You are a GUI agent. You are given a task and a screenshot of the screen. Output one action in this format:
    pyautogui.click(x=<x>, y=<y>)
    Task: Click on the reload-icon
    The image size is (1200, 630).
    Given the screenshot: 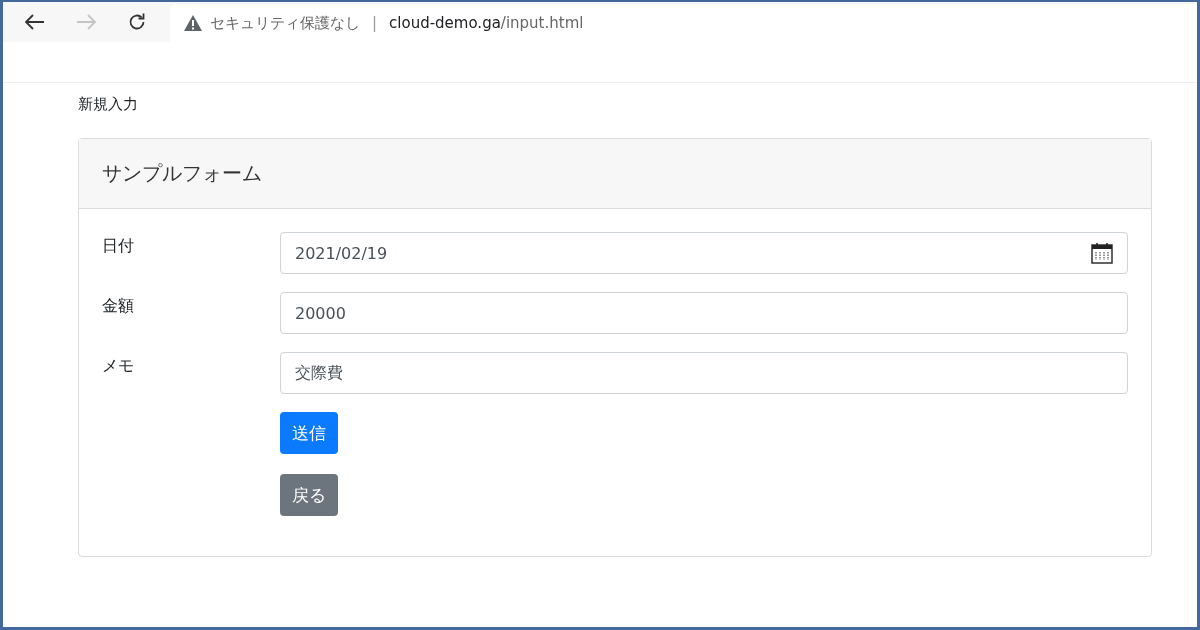 What is the action you would take?
    pyautogui.click(x=137, y=22)
    